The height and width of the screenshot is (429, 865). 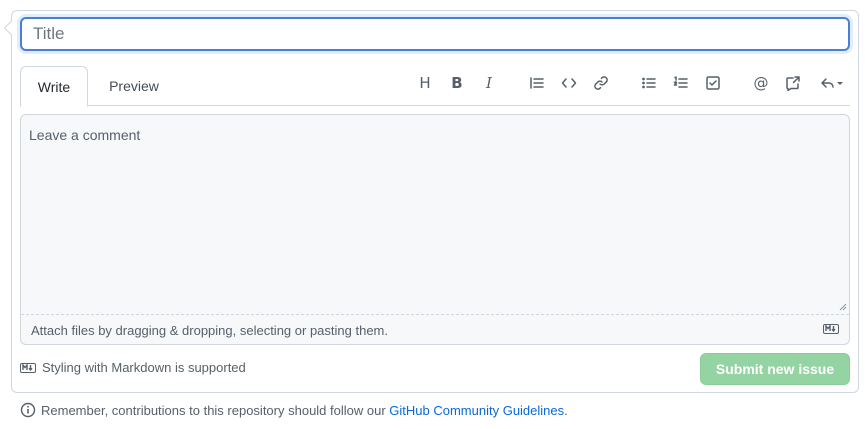 I want to click on chevron-down-icon, so click(x=840, y=83).